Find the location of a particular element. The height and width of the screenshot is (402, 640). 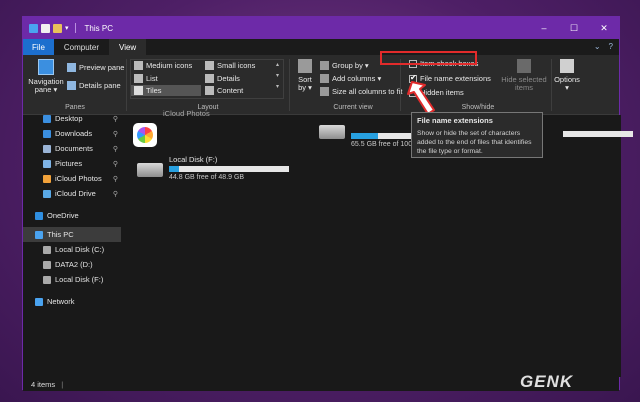

size-all-columns-button: Size all columns to fit is located at coordinates (361, 91).